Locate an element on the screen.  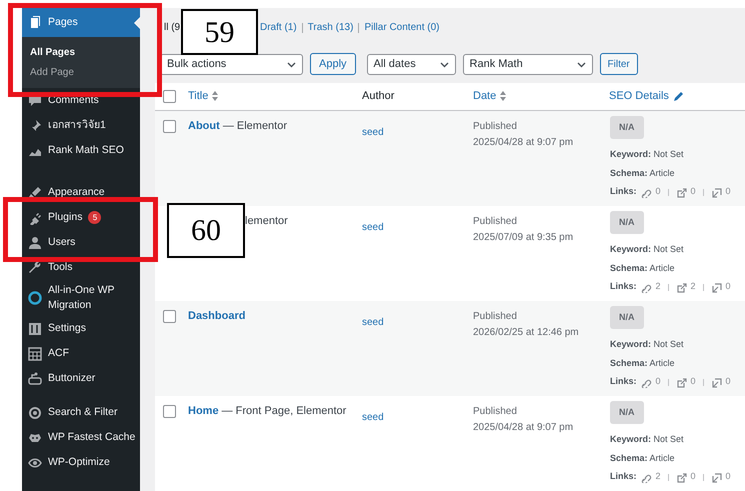
post-date: 2025/07/09 at 9:35 pm is located at coordinates (523, 237).